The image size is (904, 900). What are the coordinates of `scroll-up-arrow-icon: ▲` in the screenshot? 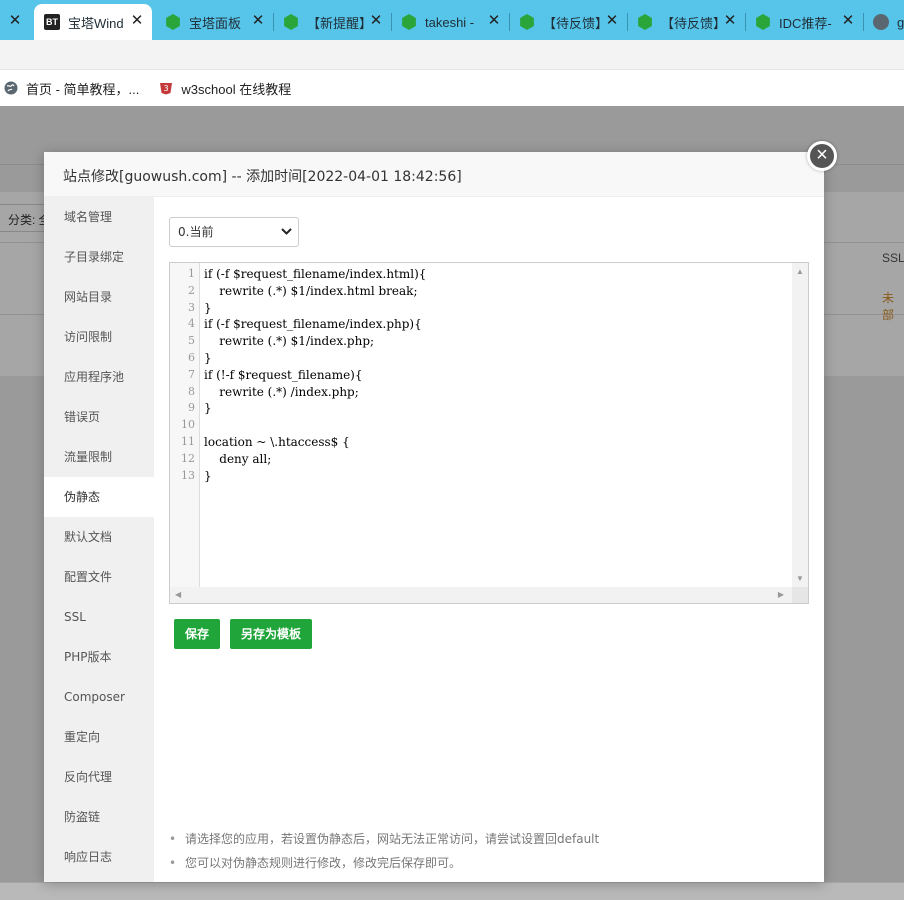 It's located at (800, 271).